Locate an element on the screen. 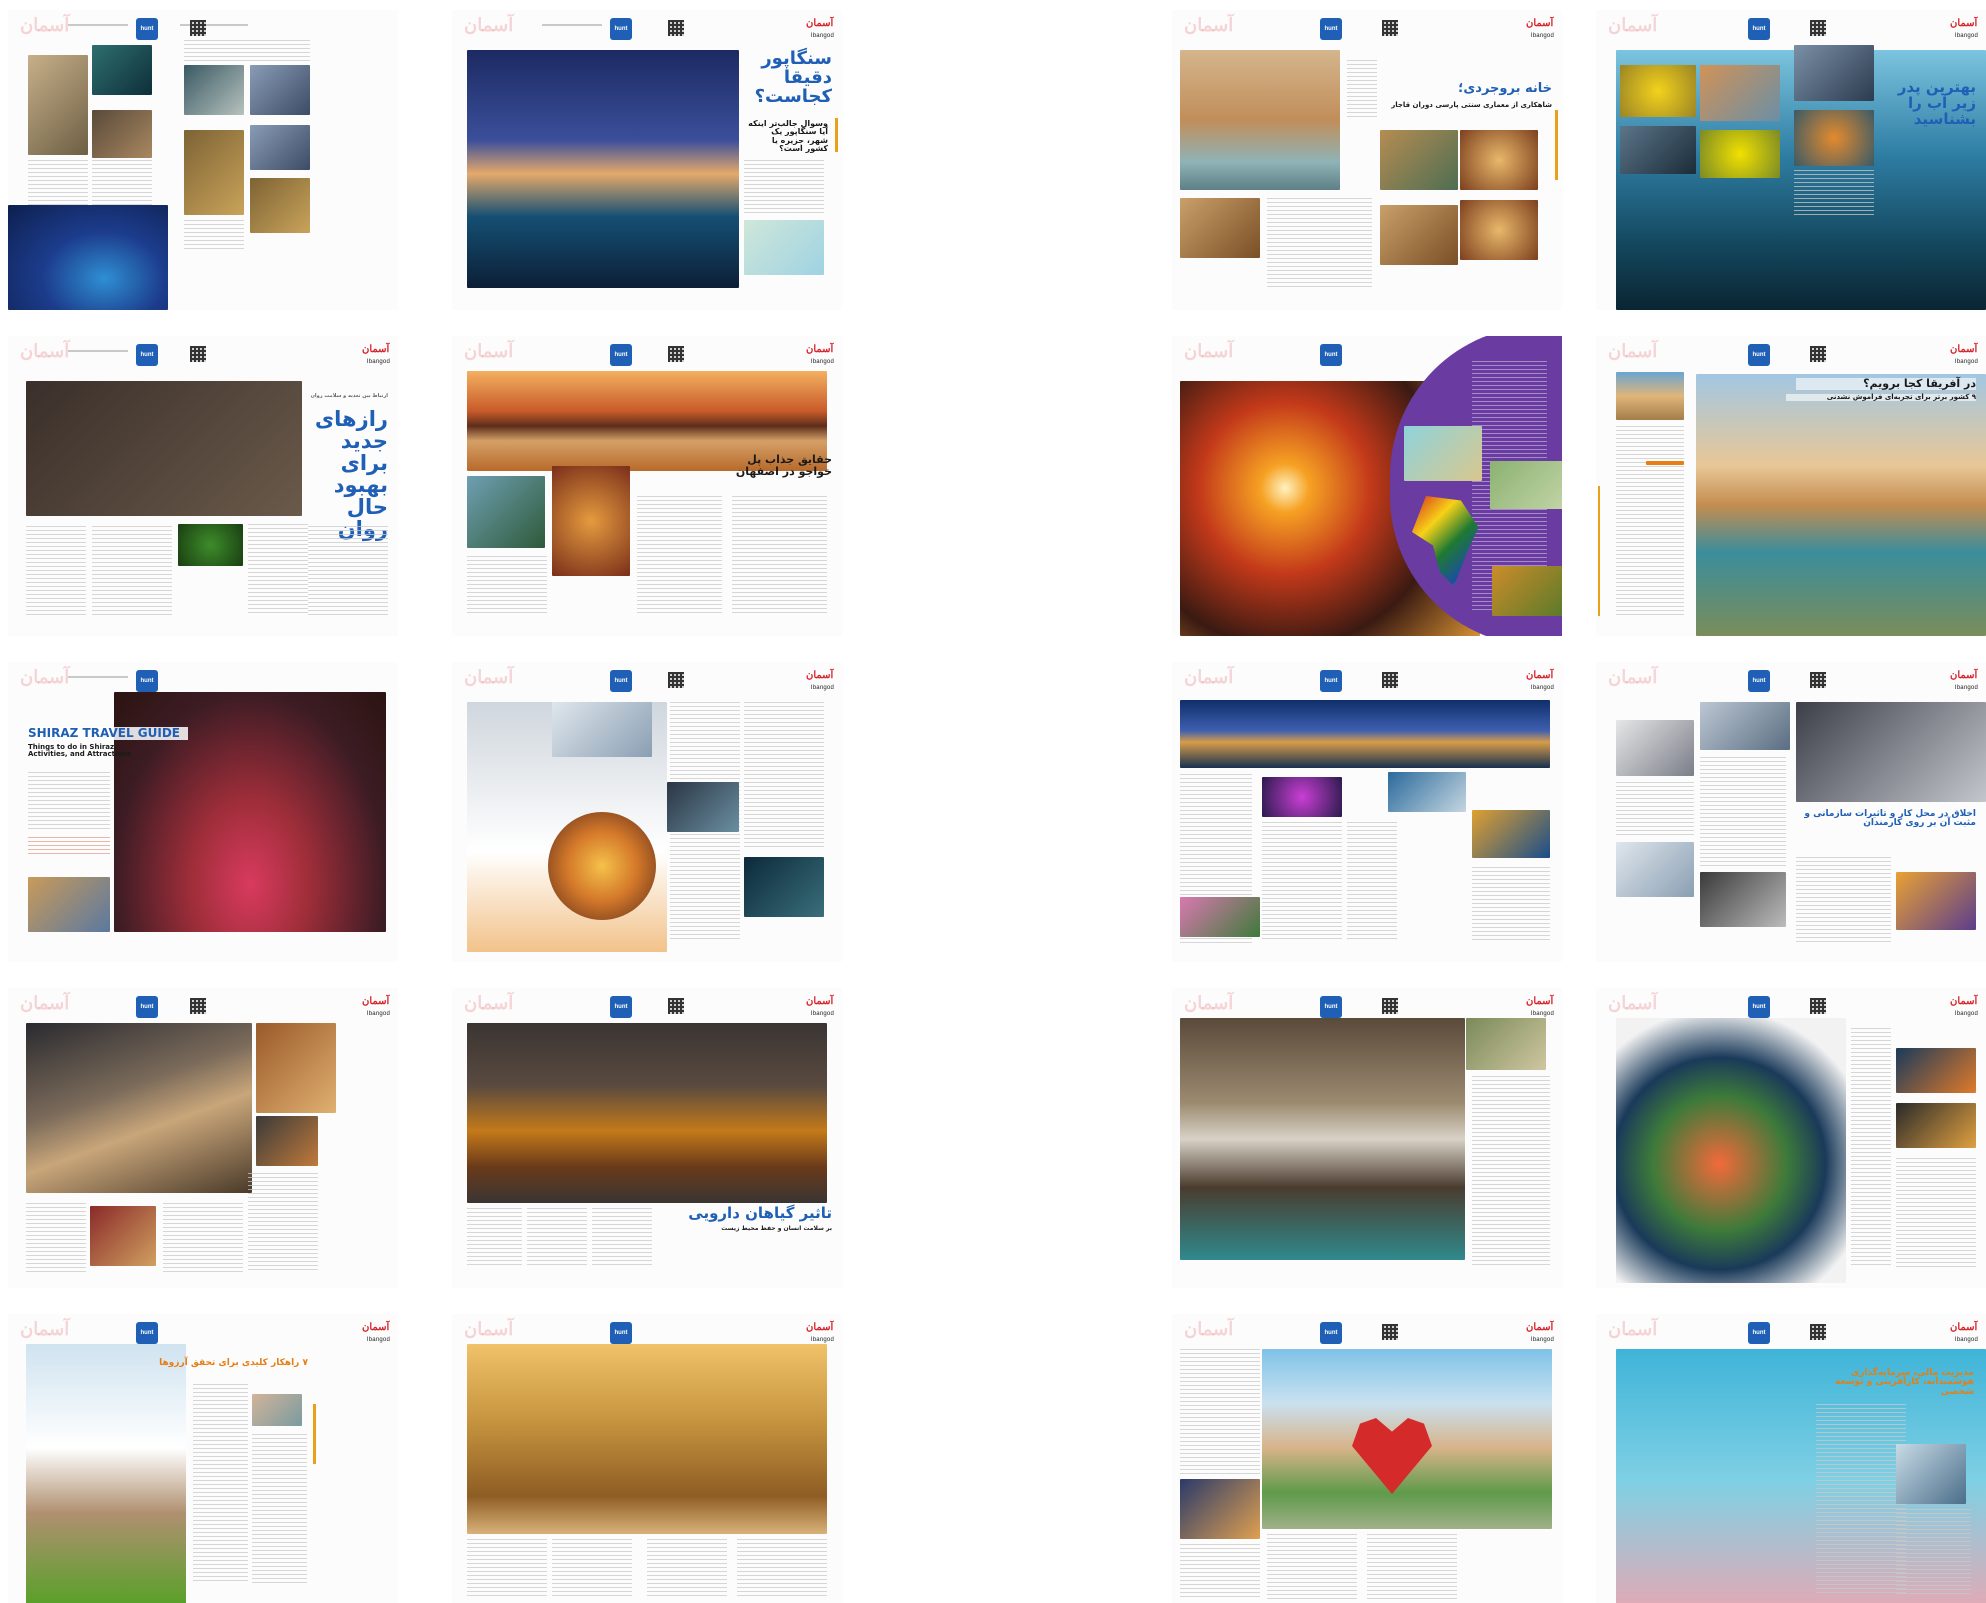 The width and height of the screenshot is (1986, 1603). headline: SHIRAZ TRAVEL GUIDE is located at coordinates (108, 733).